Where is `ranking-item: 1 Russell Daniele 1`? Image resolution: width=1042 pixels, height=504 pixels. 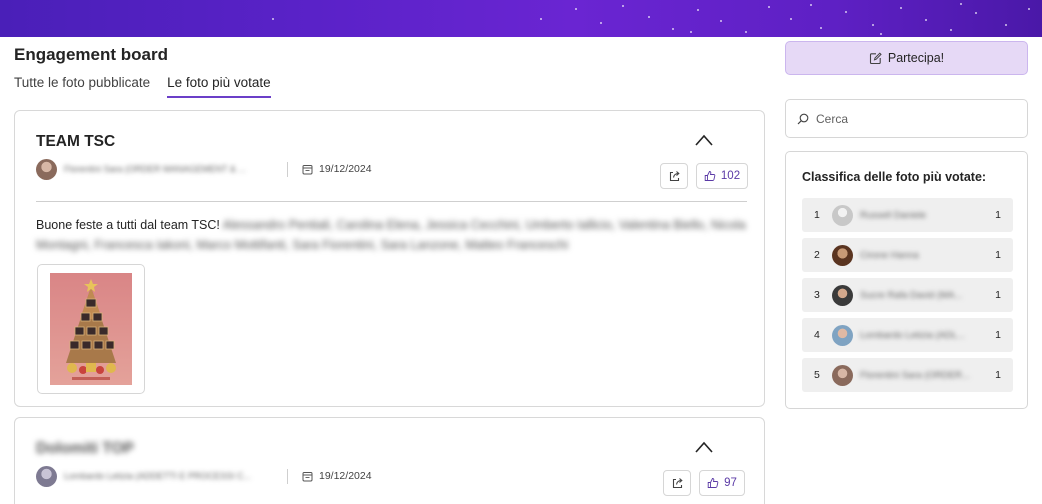
ranking-item: 1 Russell Daniele 1 is located at coordinates (907, 215).